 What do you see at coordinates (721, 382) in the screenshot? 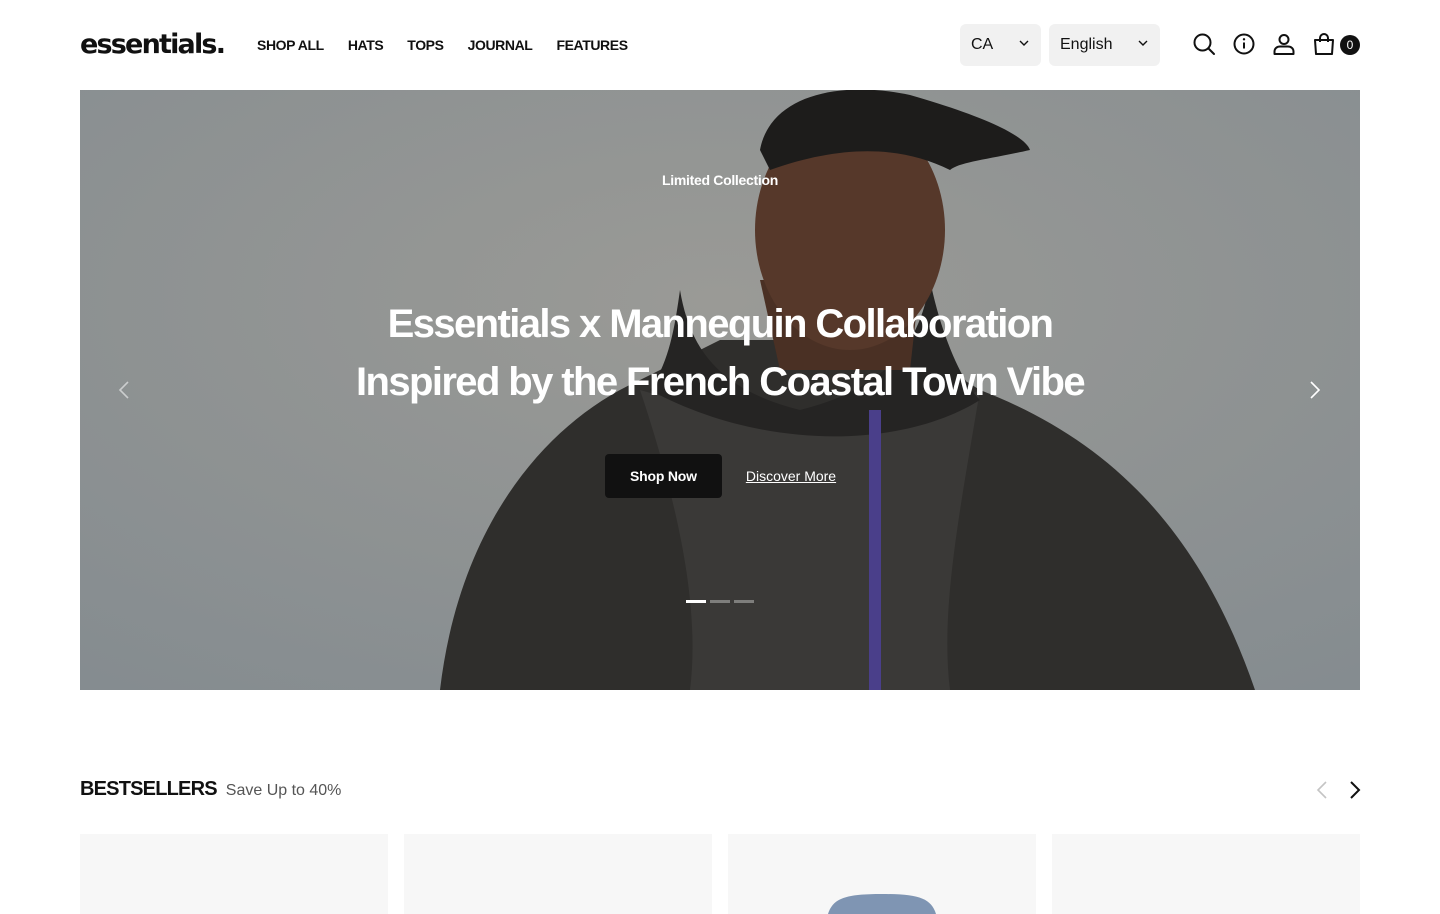
I see `hero-title-line-2: Inspired by the French Coastal Town Vibe` at bounding box center [721, 382].